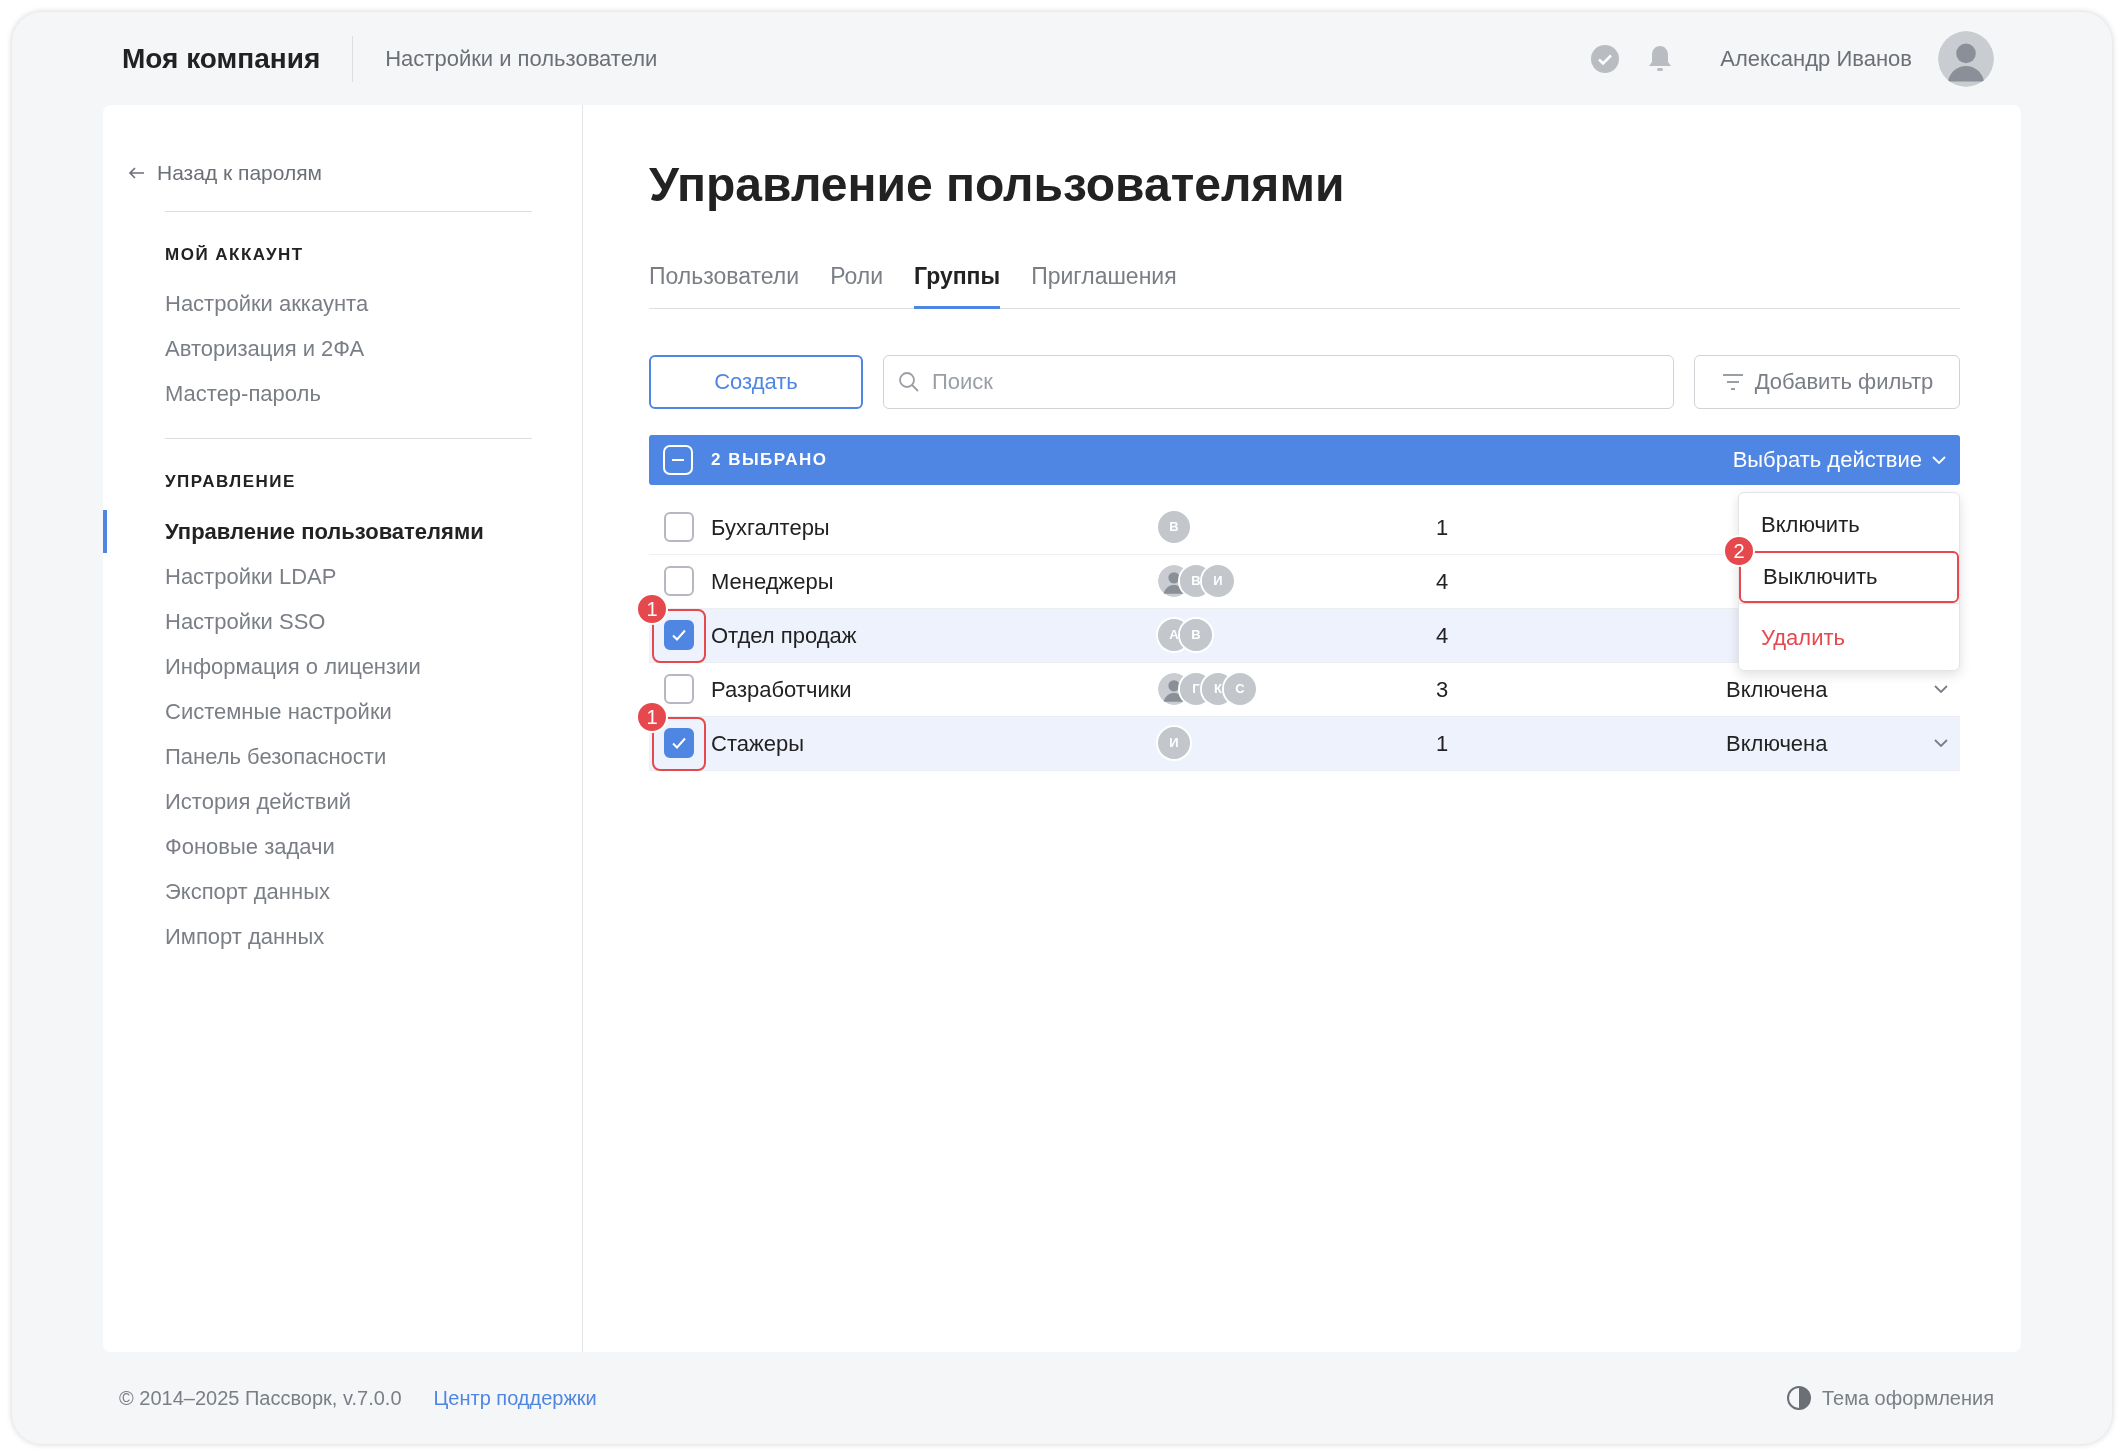 Image resolution: width=2124 pixels, height=1456 pixels. Describe the element at coordinates (1907, 1398) in the screenshot. I see `theme-toggle: Тема оформления` at that location.